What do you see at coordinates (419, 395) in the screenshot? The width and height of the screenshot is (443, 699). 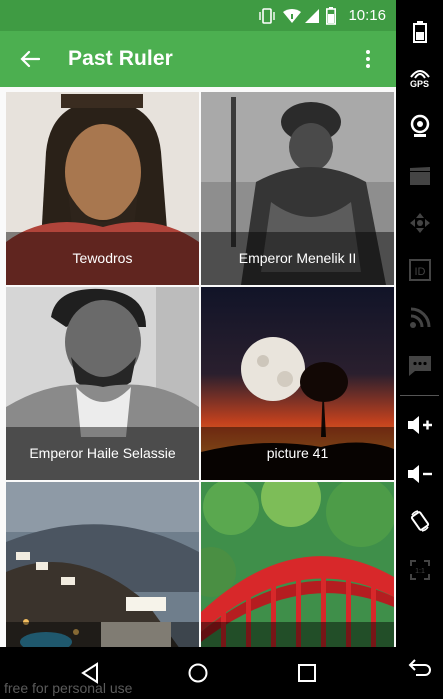 I see `side-divider` at bounding box center [419, 395].